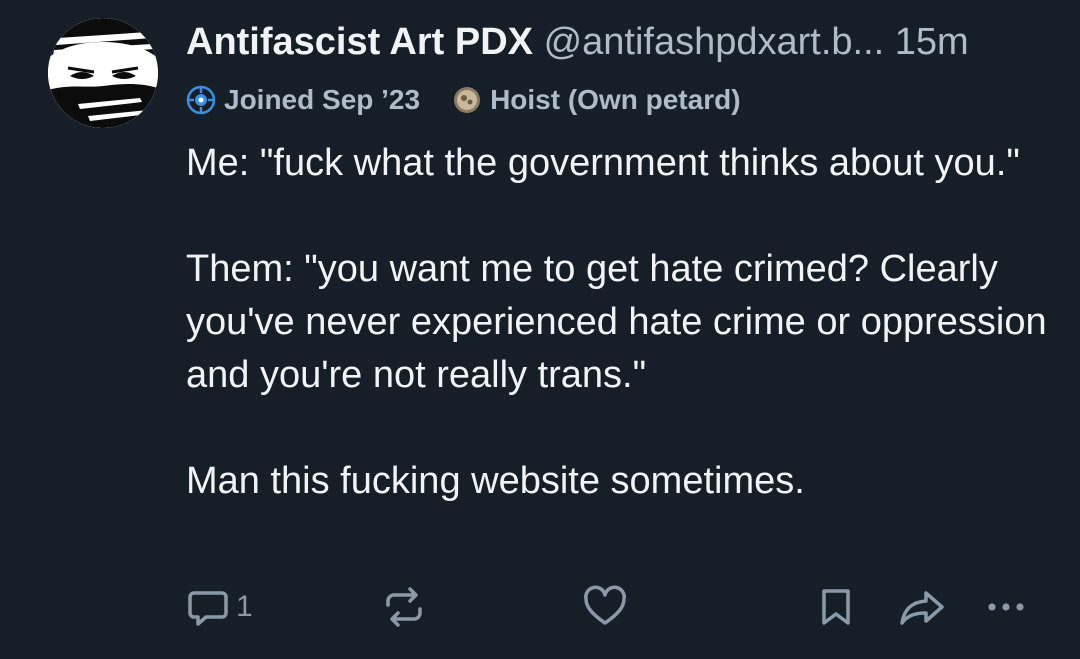  I want to click on share-arrow-icon, so click(922, 608).